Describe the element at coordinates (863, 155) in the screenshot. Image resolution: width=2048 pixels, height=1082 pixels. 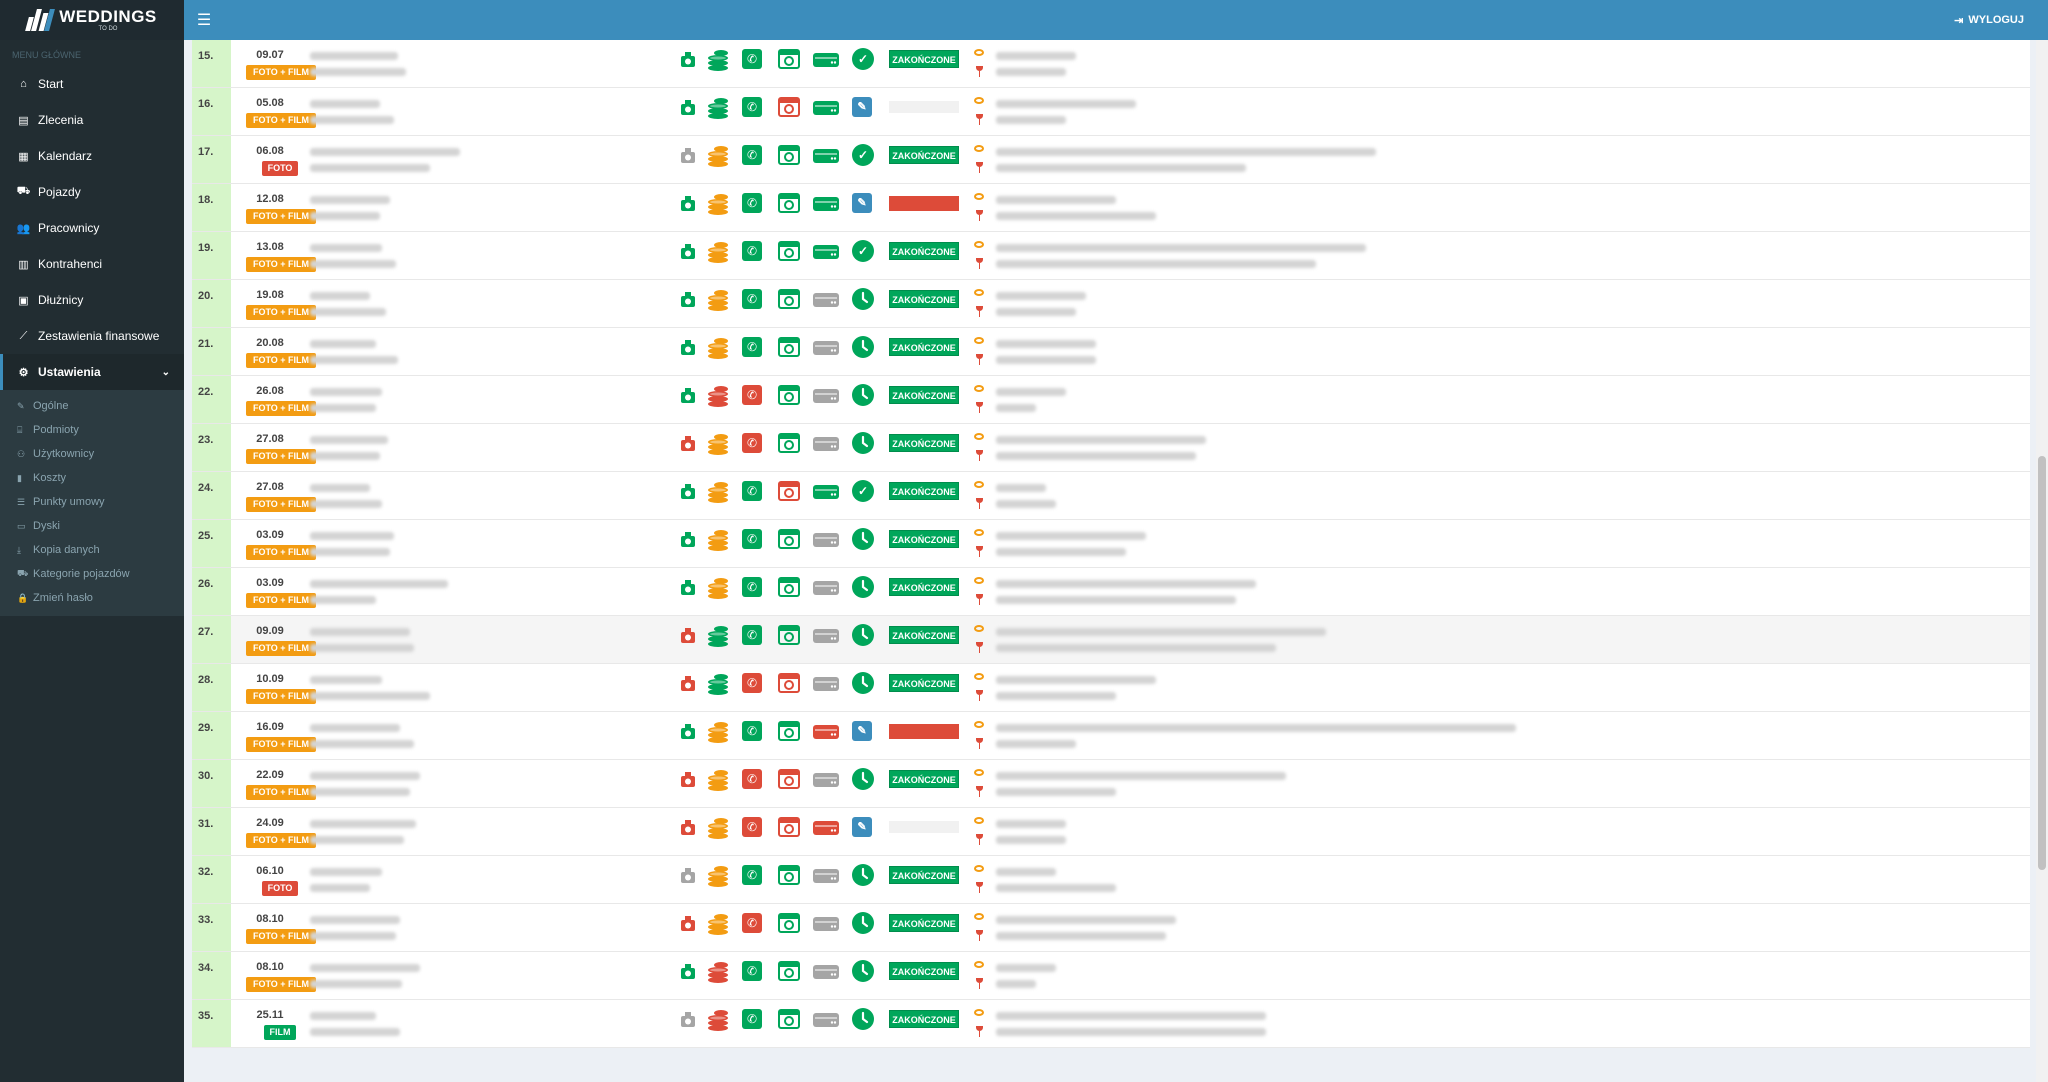
I see `check-circle-icon: ✓` at that location.